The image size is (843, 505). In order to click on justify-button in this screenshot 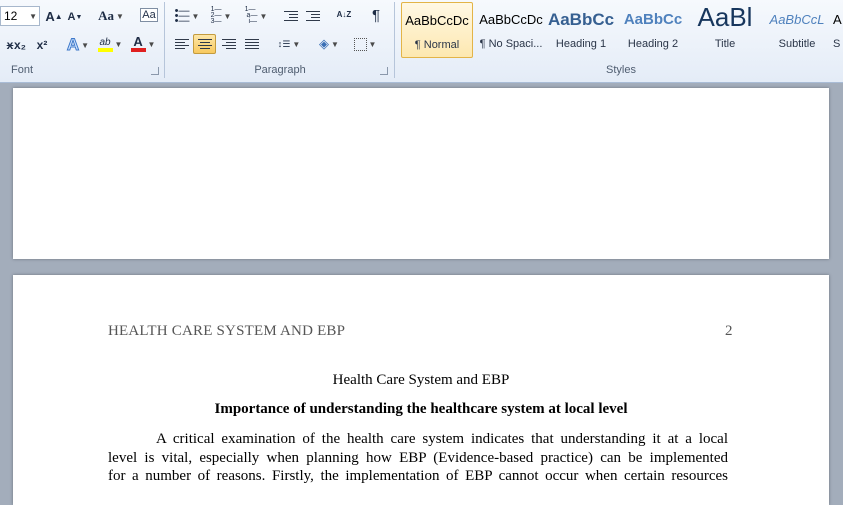, I will do `click(252, 44)`.